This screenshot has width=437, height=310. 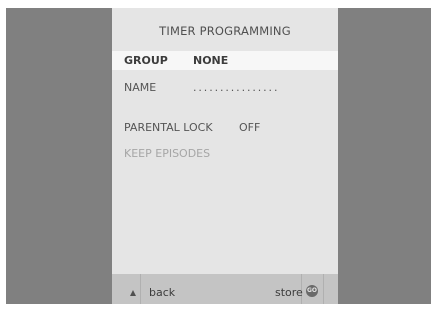 I want to click on group-row: GROUP NONE, so click(x=225, y=60).